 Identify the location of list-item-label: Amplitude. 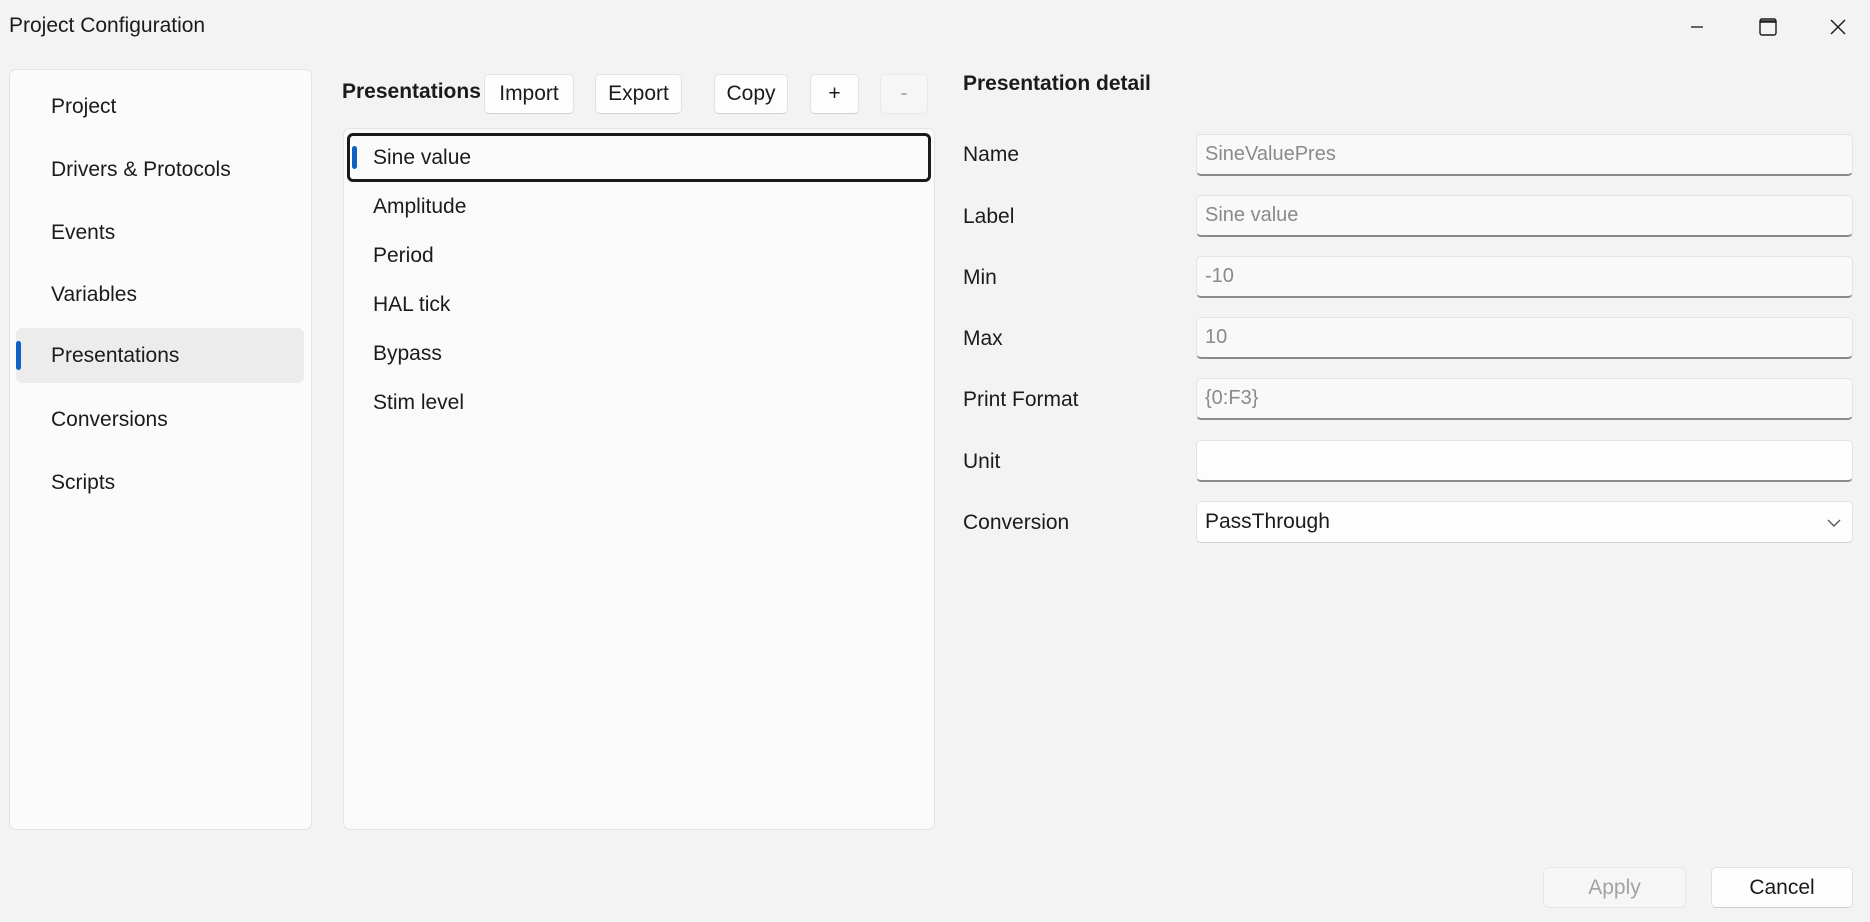
(420, 206).